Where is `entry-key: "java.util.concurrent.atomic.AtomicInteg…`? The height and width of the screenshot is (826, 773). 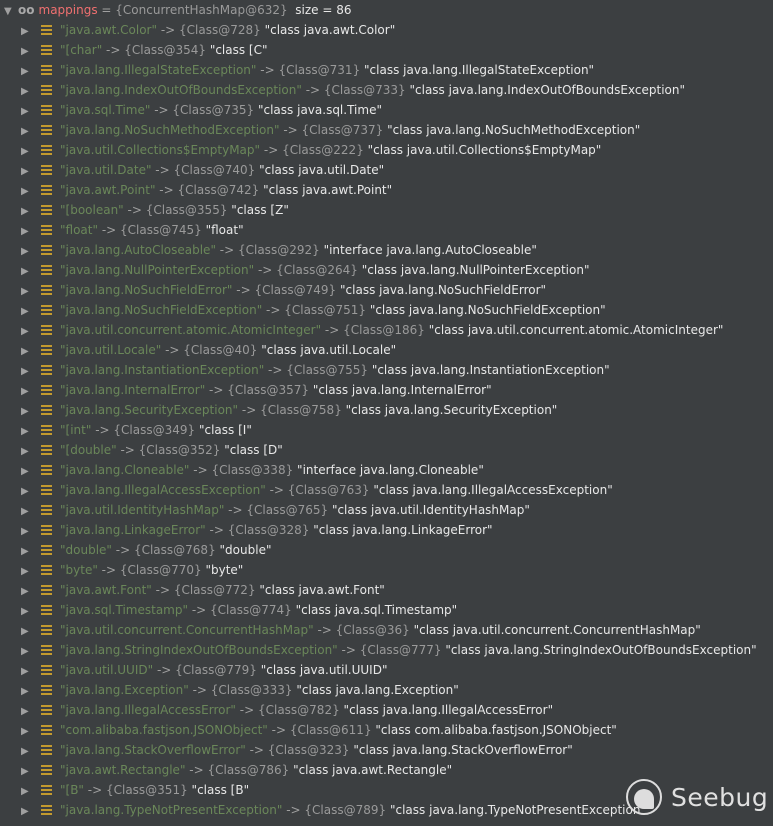 entry-key: "java.util.concurrent.atomic.AtomicInteg… is located at coordinates (191, 330).